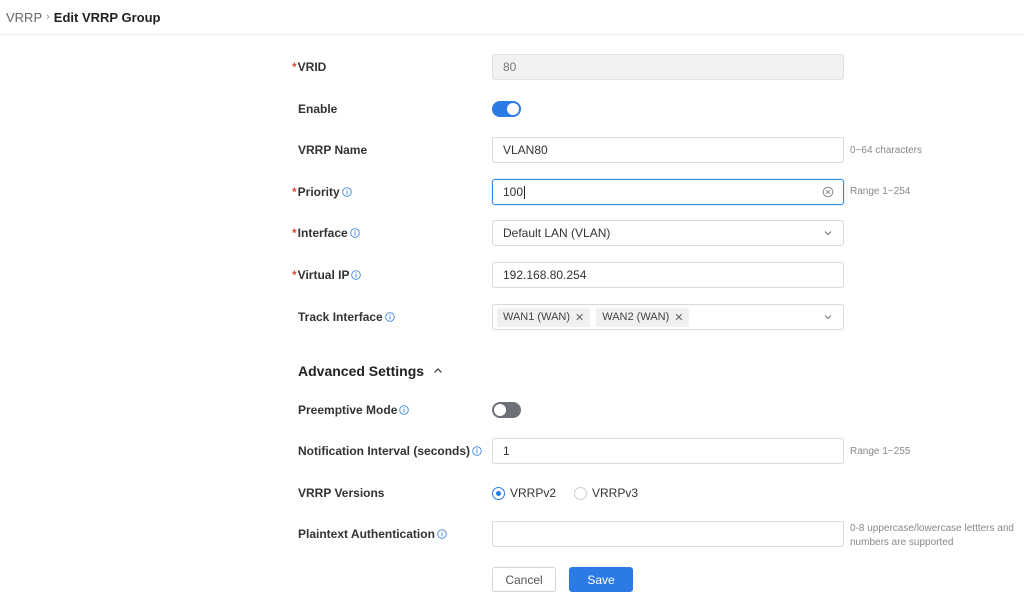 The image size is (1024, 598). What do you see at coordinates (545, 275) in the screenshot?
I see `virtual-ip-value: 192.168.80.254` at bounding box center [545, 275].